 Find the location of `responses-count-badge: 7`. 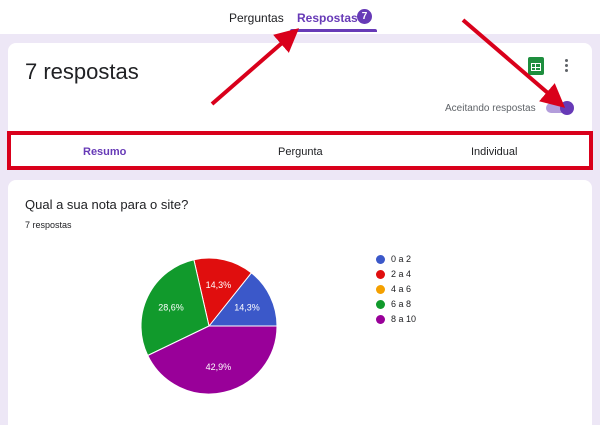

responses-count-badge: 7 is located at coordinates (364, 16).